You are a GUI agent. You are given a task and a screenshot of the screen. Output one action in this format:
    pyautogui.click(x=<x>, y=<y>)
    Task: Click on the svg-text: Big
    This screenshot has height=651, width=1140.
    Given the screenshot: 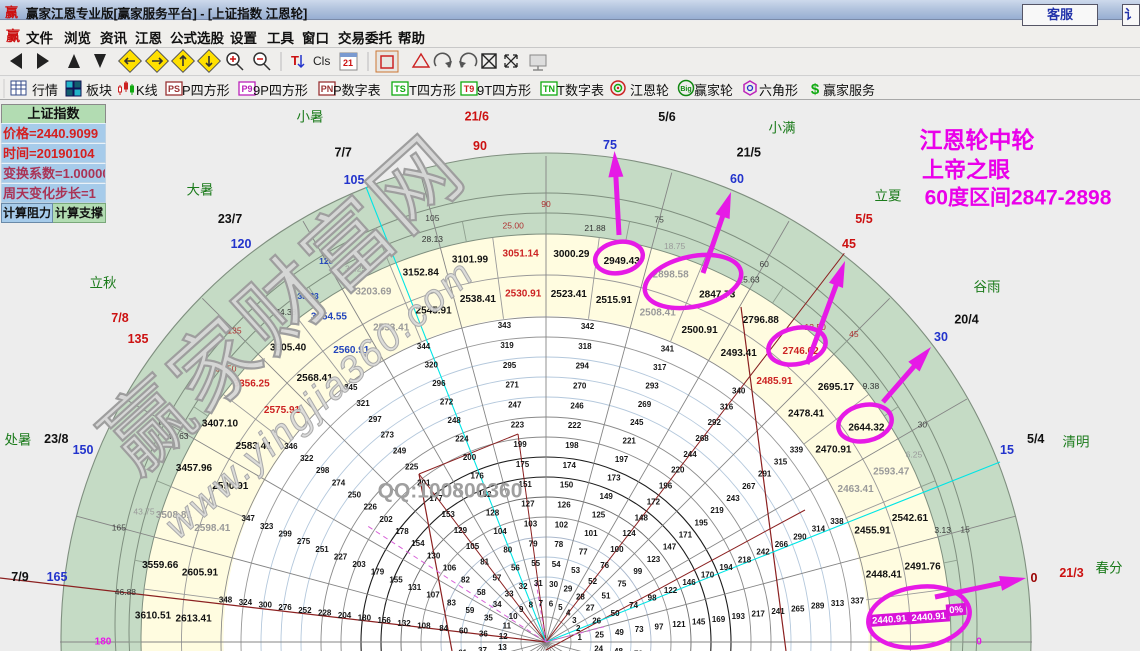 What is the action you would take?
    pyautogui.click(x=685, y=89)
    